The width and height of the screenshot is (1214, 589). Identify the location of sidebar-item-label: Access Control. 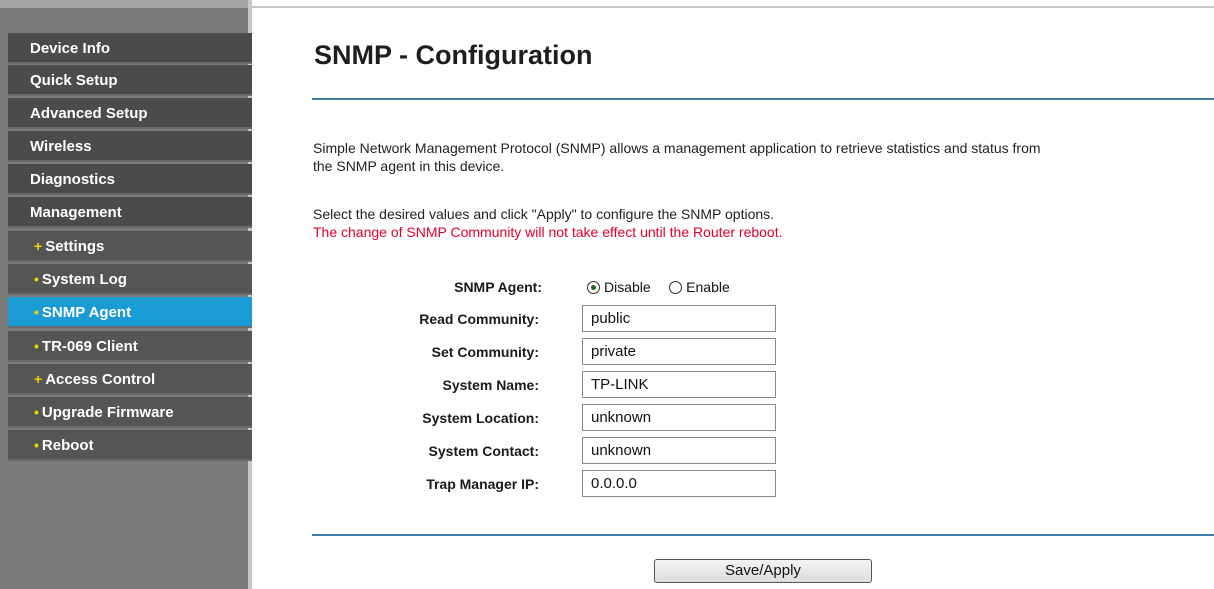
(100, 379).